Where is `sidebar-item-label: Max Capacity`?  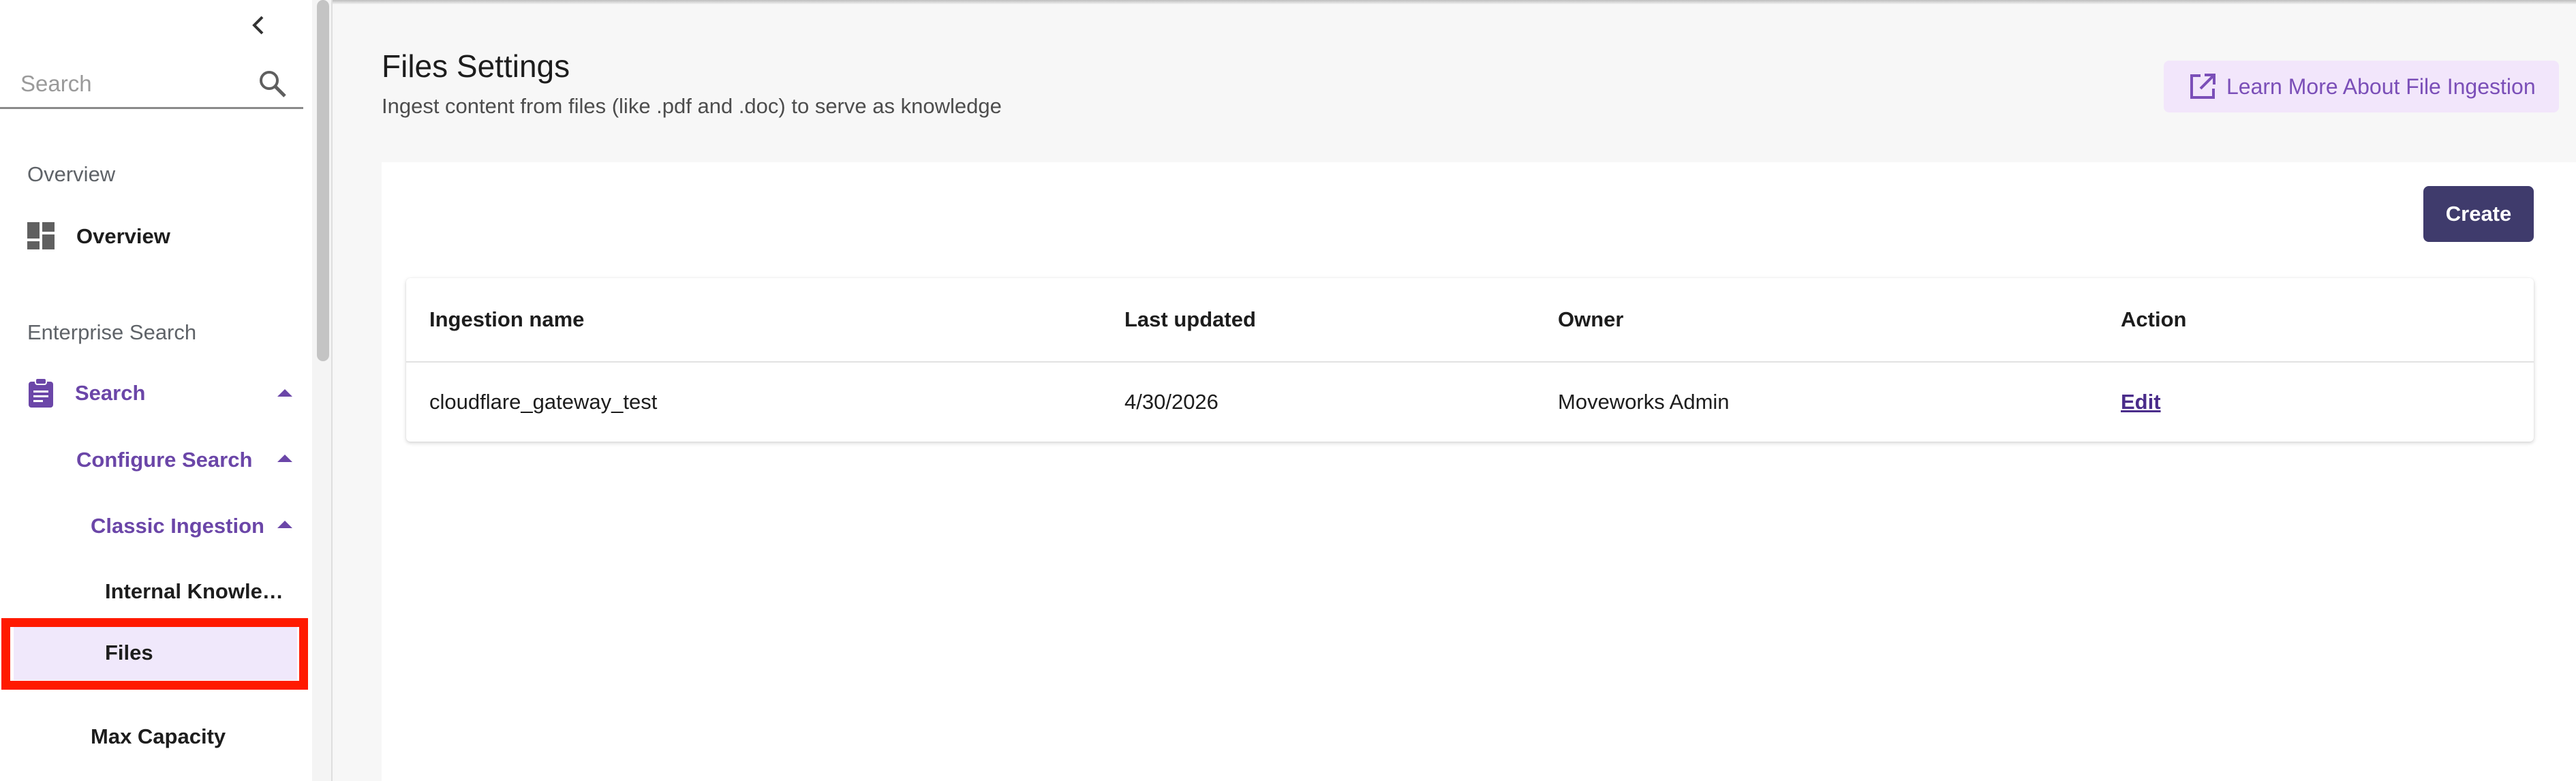
sidebar-item-label: Max Capacity is located at coordinates (158, 736).